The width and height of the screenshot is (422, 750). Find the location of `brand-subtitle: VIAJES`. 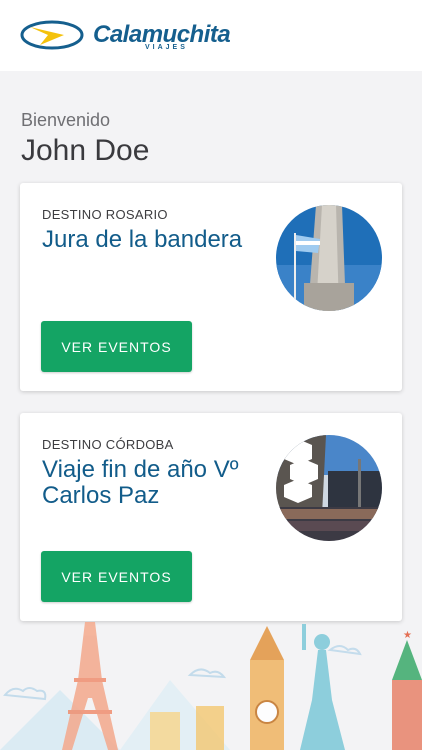

brand-subtitle: VIAJES is located at coordinates (166, 47).